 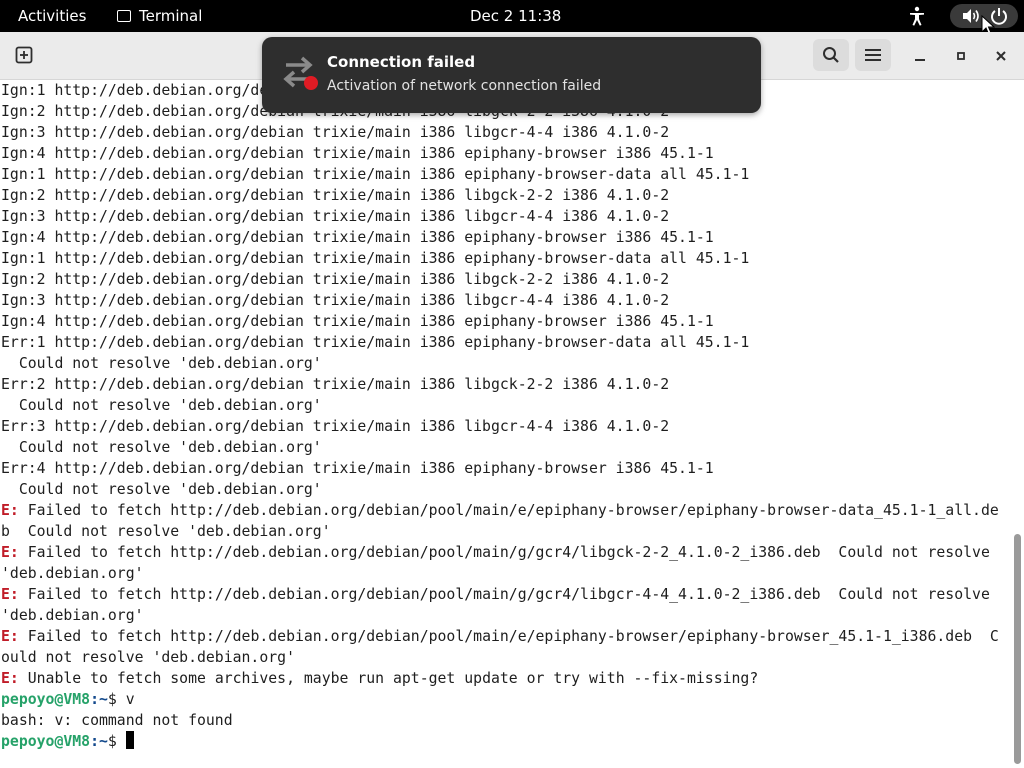 I want to click on search-icon, so click(x=831, y=55).